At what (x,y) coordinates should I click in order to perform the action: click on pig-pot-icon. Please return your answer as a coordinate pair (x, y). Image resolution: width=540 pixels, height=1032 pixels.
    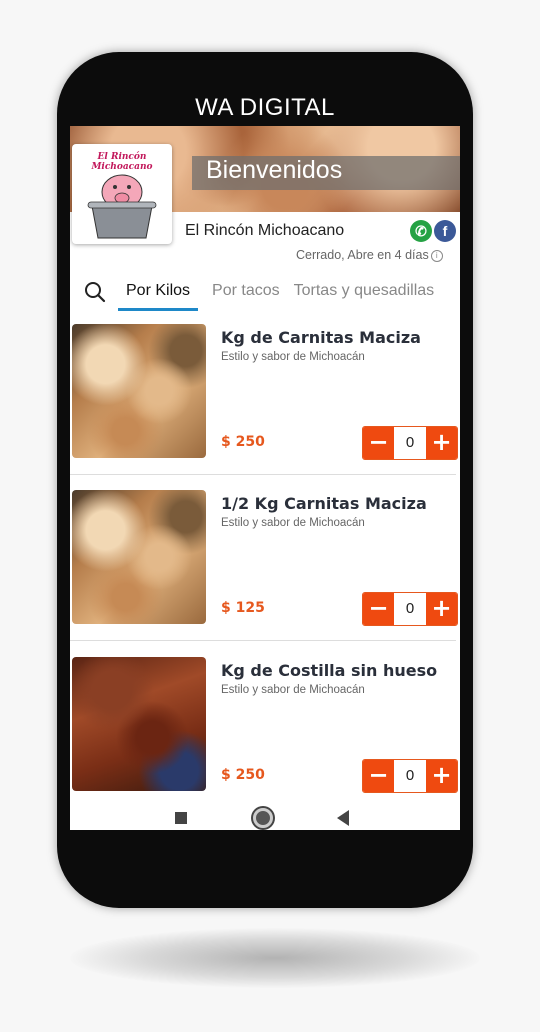
    Looking at the image, I should click on (122, 206).